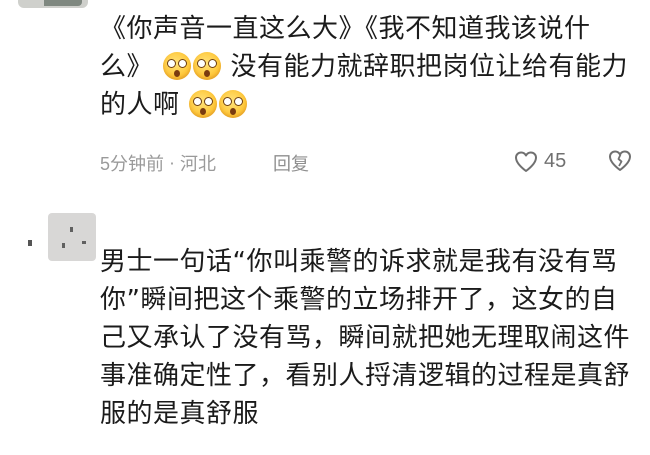 Image resolution: width=650 pixels, height=455 pixels. What do you see at coordinates (620, 160) in the screenshot?
I see `broken-heart-icon` at bounding box center [620, 160].